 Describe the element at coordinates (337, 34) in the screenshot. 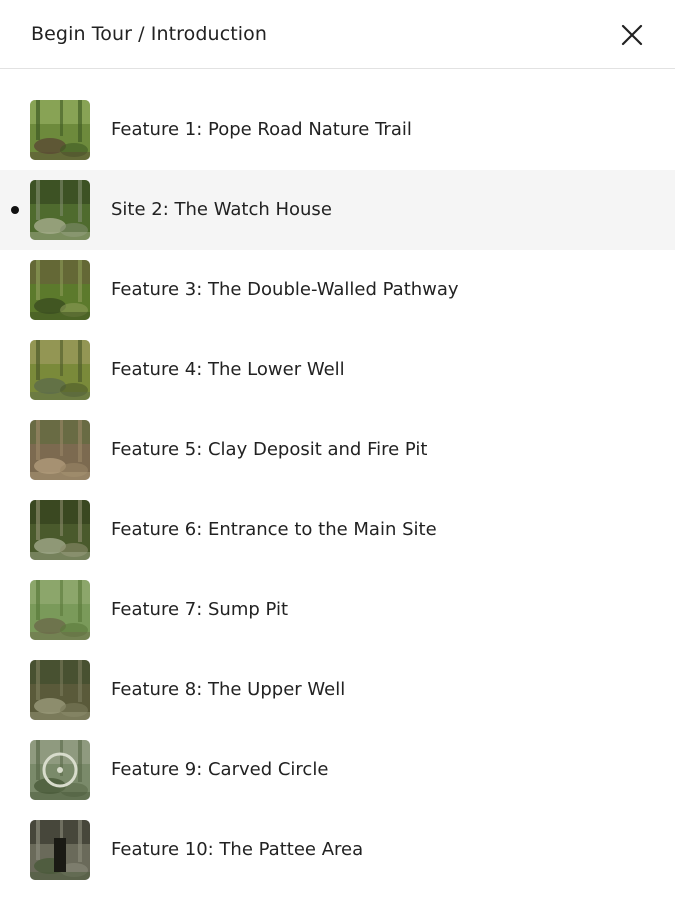

I see `tour-header: Begin Tour / Introduction` at that location.